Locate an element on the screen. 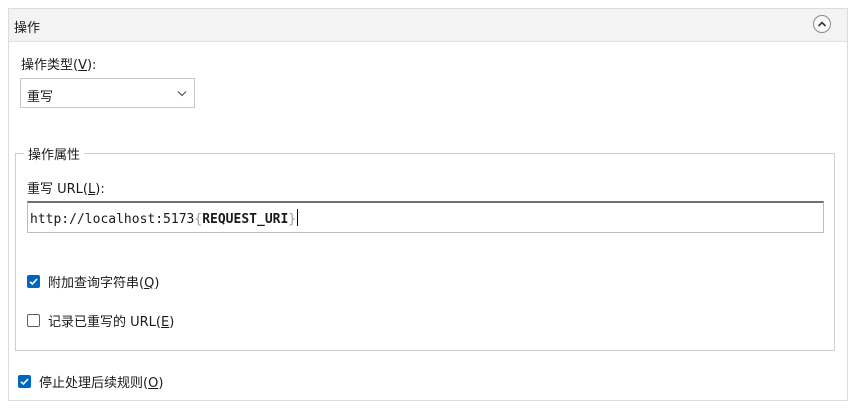 This screenshot has height=409, width=859. panel-title: 操作 is located at coordinates (27, 28).